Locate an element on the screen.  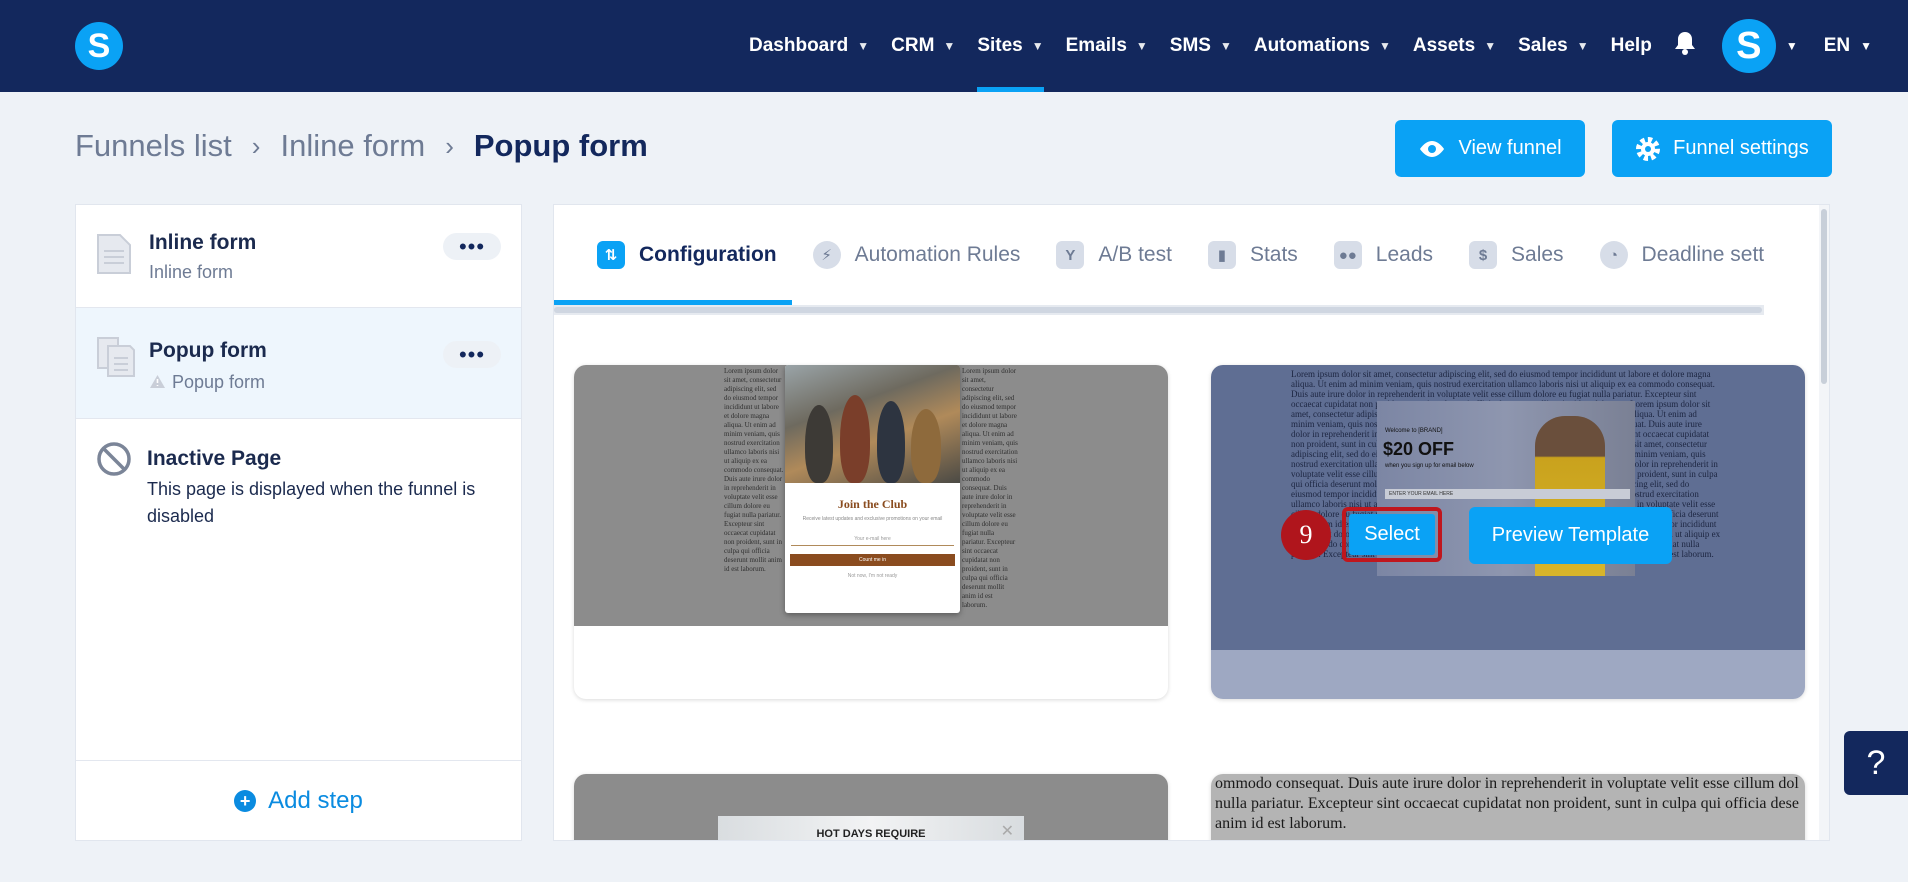
step-popup-form: Popup form Popup form ••• is located at coordinates (298, 363).